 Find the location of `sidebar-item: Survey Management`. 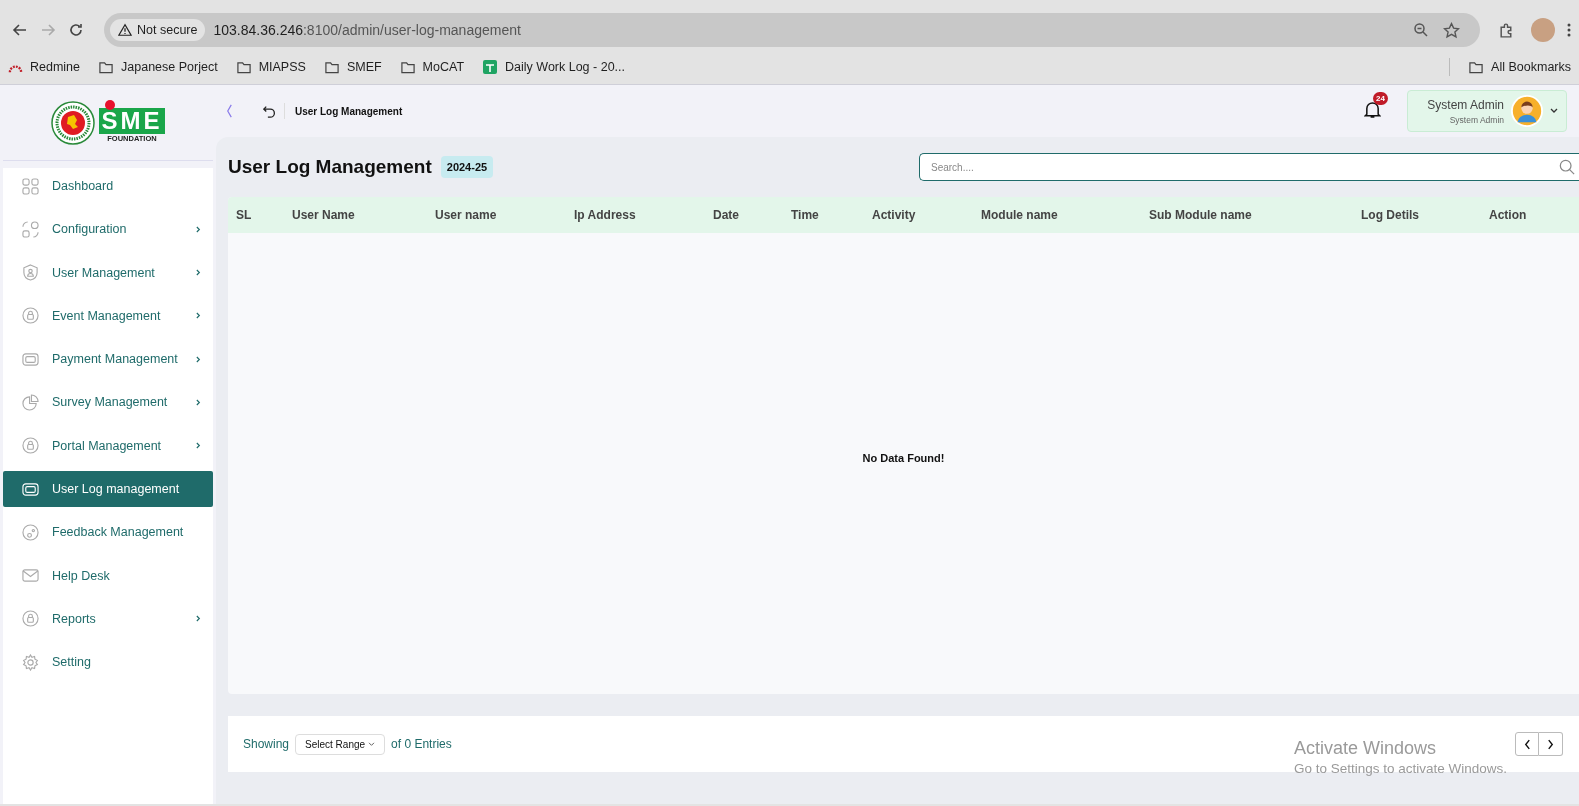

sidebar-item: Survey Management is located at coordinates (108, 402).